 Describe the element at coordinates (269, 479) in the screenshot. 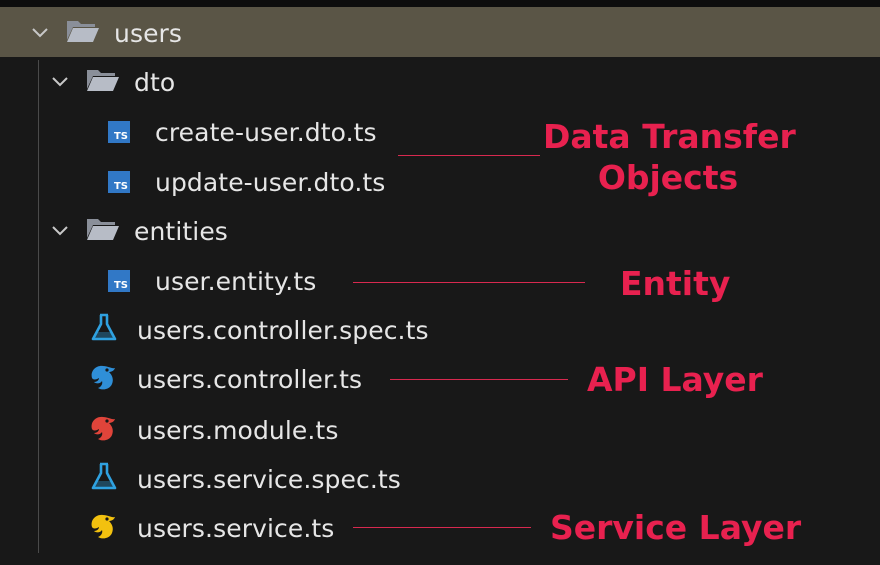

I see `tree-item-label: users.service.spec.ts` at that location.